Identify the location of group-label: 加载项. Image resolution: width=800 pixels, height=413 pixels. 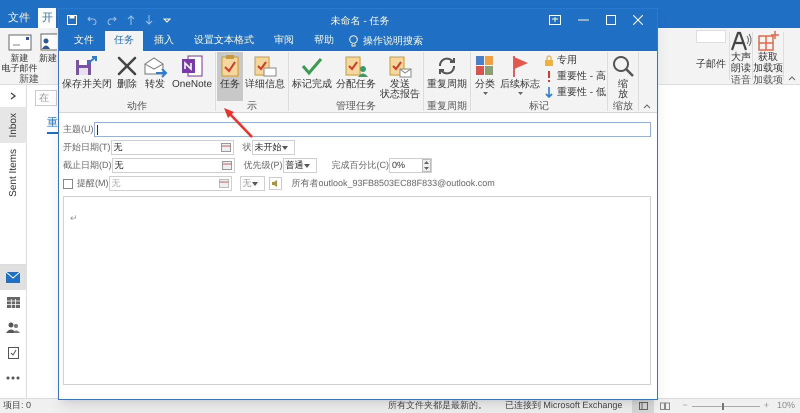
(768, 81).